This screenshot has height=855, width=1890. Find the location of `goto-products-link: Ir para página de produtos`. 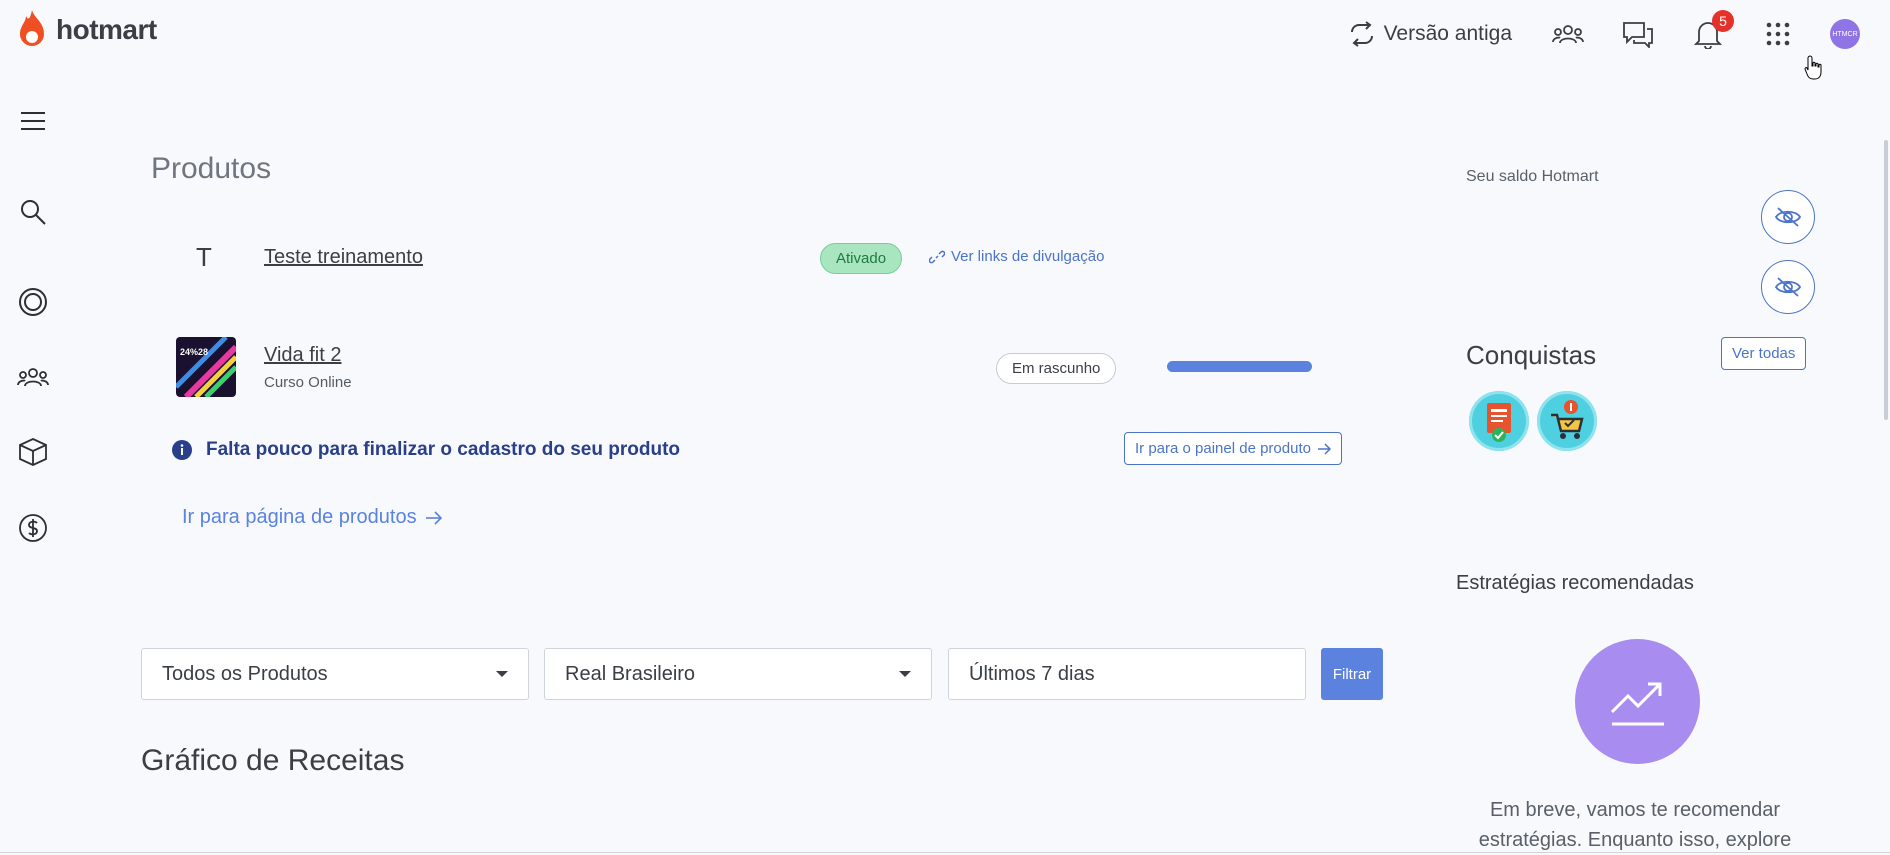

goto-products-link: Ir para página de produtos is located at coordinates (312, 517).